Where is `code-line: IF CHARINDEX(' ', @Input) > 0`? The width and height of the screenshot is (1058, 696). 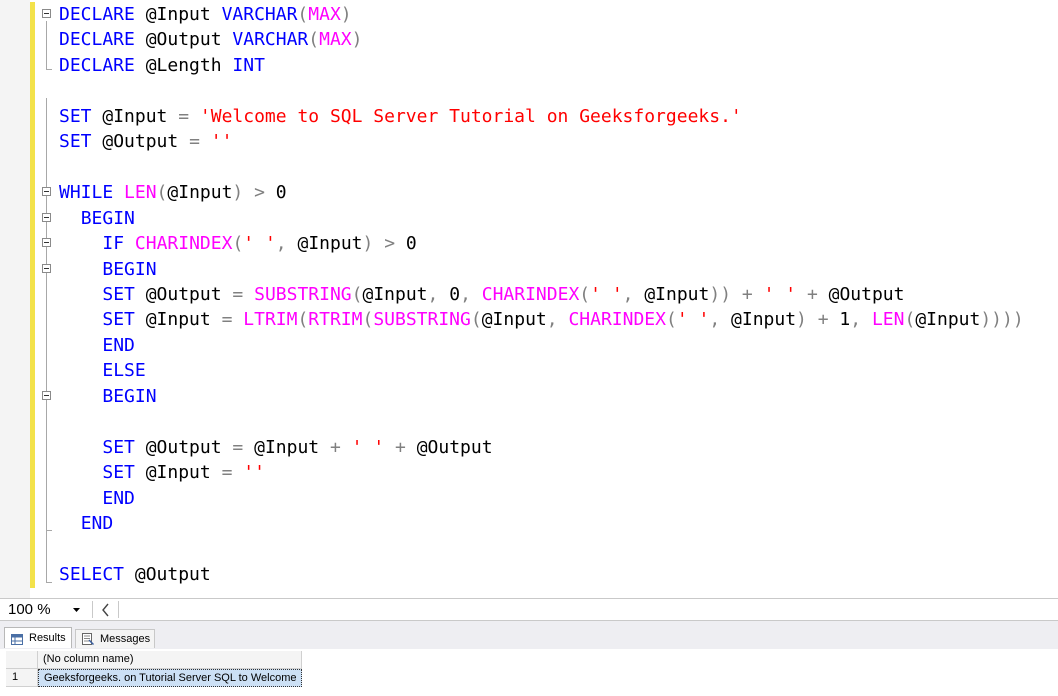
code-line: IF CHARINDEX(' ', @Input) > 0 is located at coordinates (237, 243).